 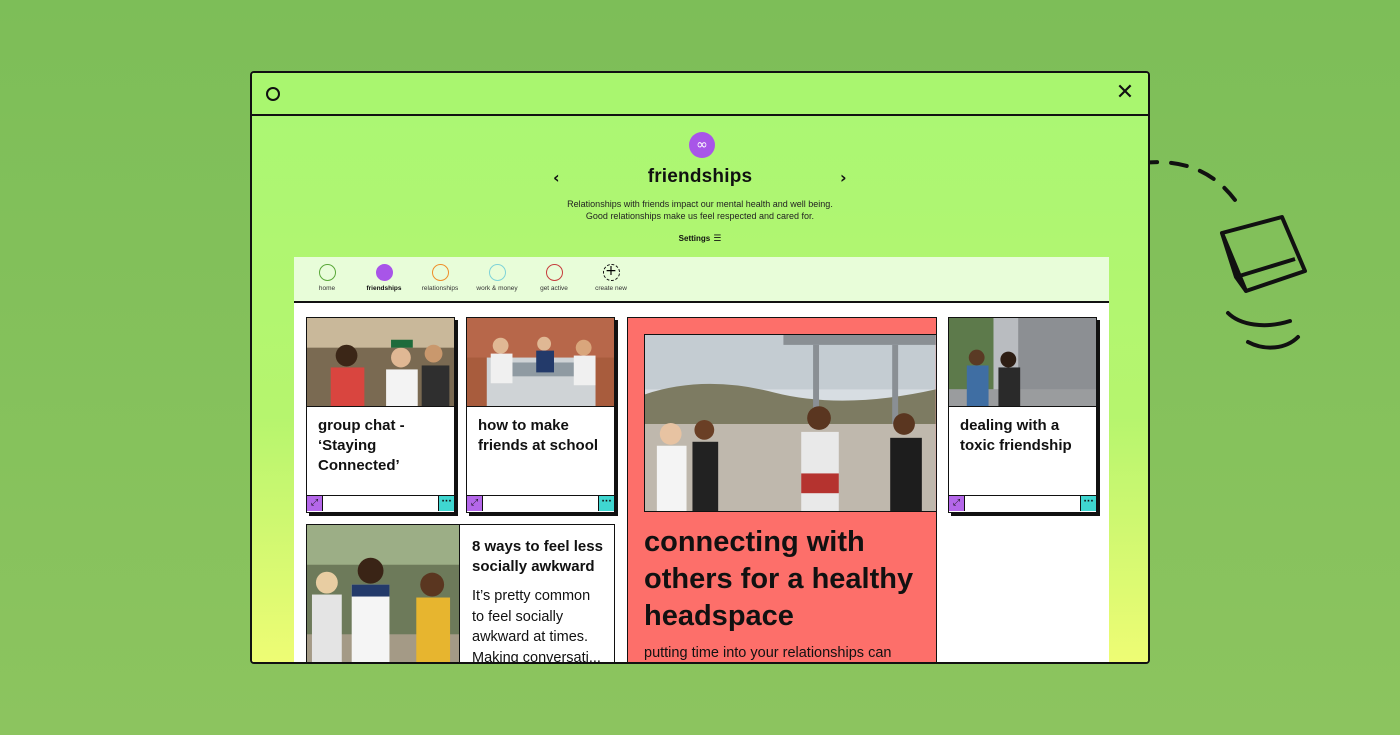 I want to click on tab-get-active: get active, so click(x=554, y=278).